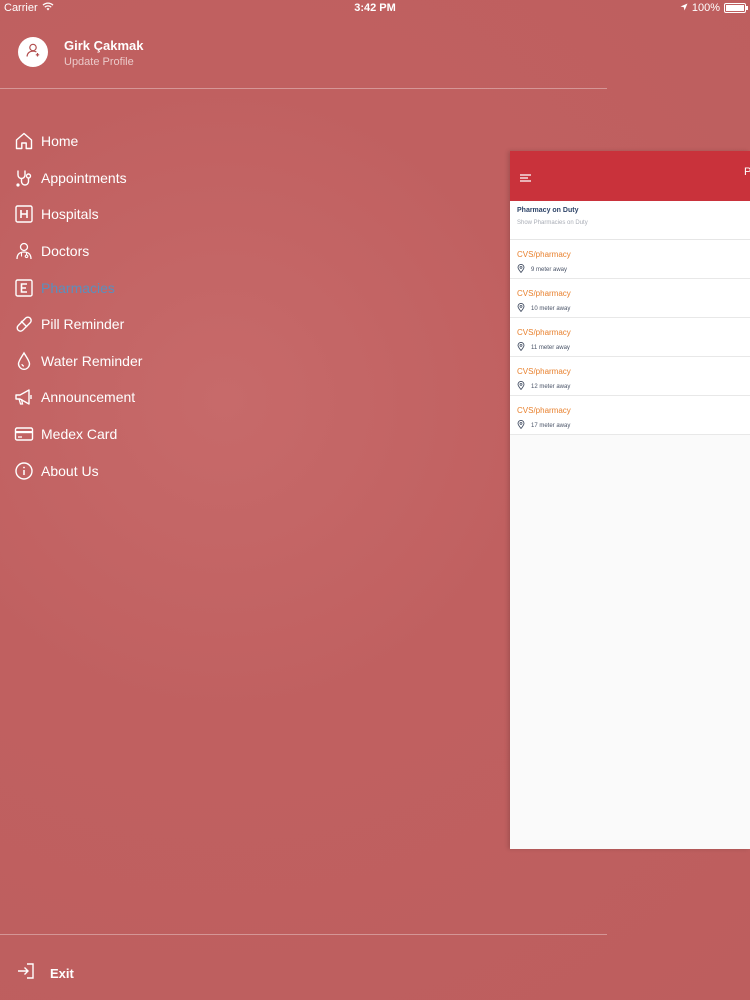 Image resolution: width=750 pixels, height=1000 pixels. I want to click on menu-label: Water Reminder, so click(92, 360).